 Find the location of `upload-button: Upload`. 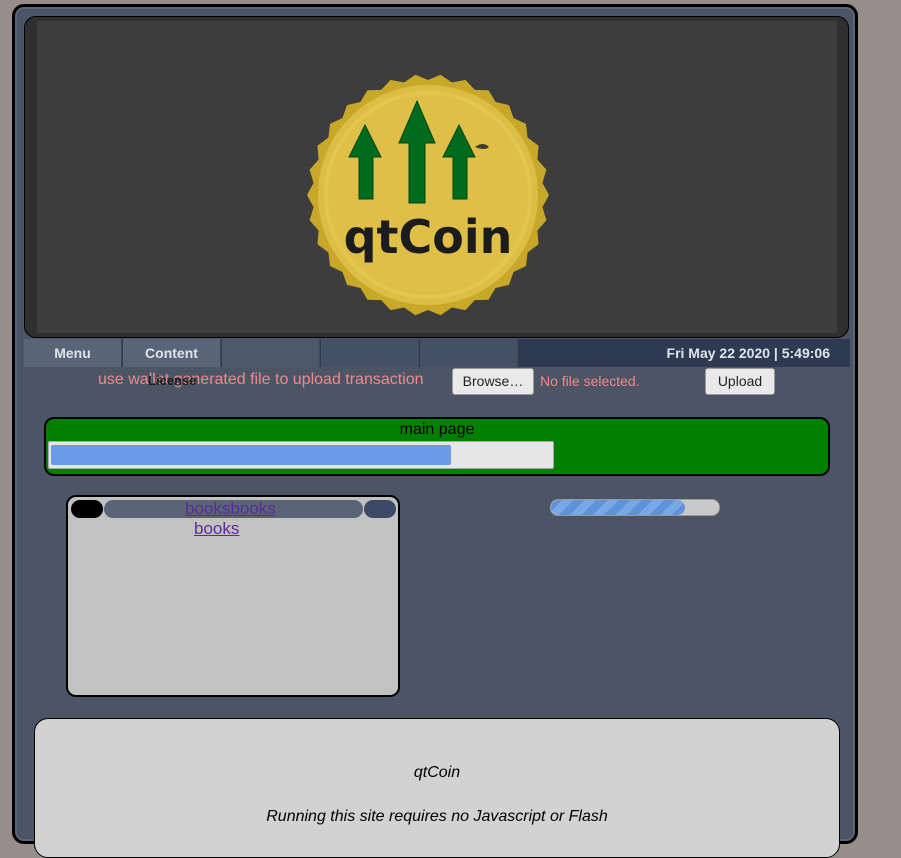

upload-button: Upload is located at coordinates (740, 381).